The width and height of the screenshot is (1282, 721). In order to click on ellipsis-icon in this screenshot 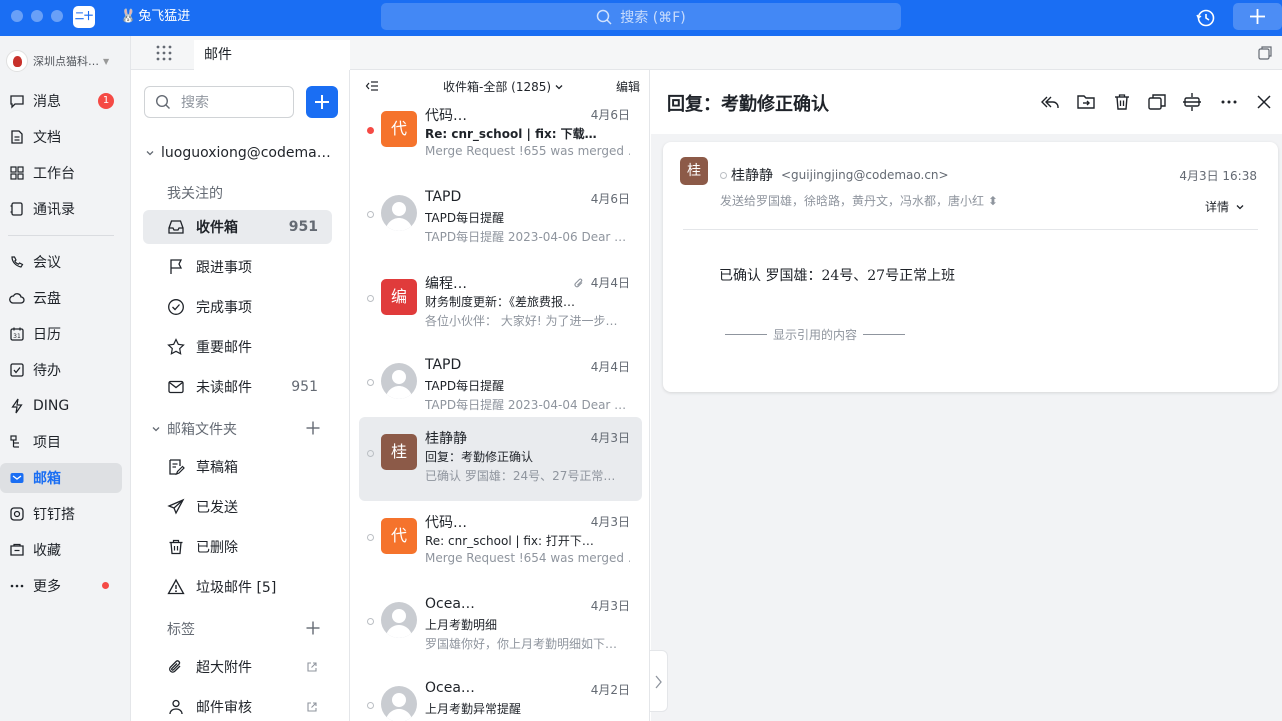, I will do `click(1229, 102)`.